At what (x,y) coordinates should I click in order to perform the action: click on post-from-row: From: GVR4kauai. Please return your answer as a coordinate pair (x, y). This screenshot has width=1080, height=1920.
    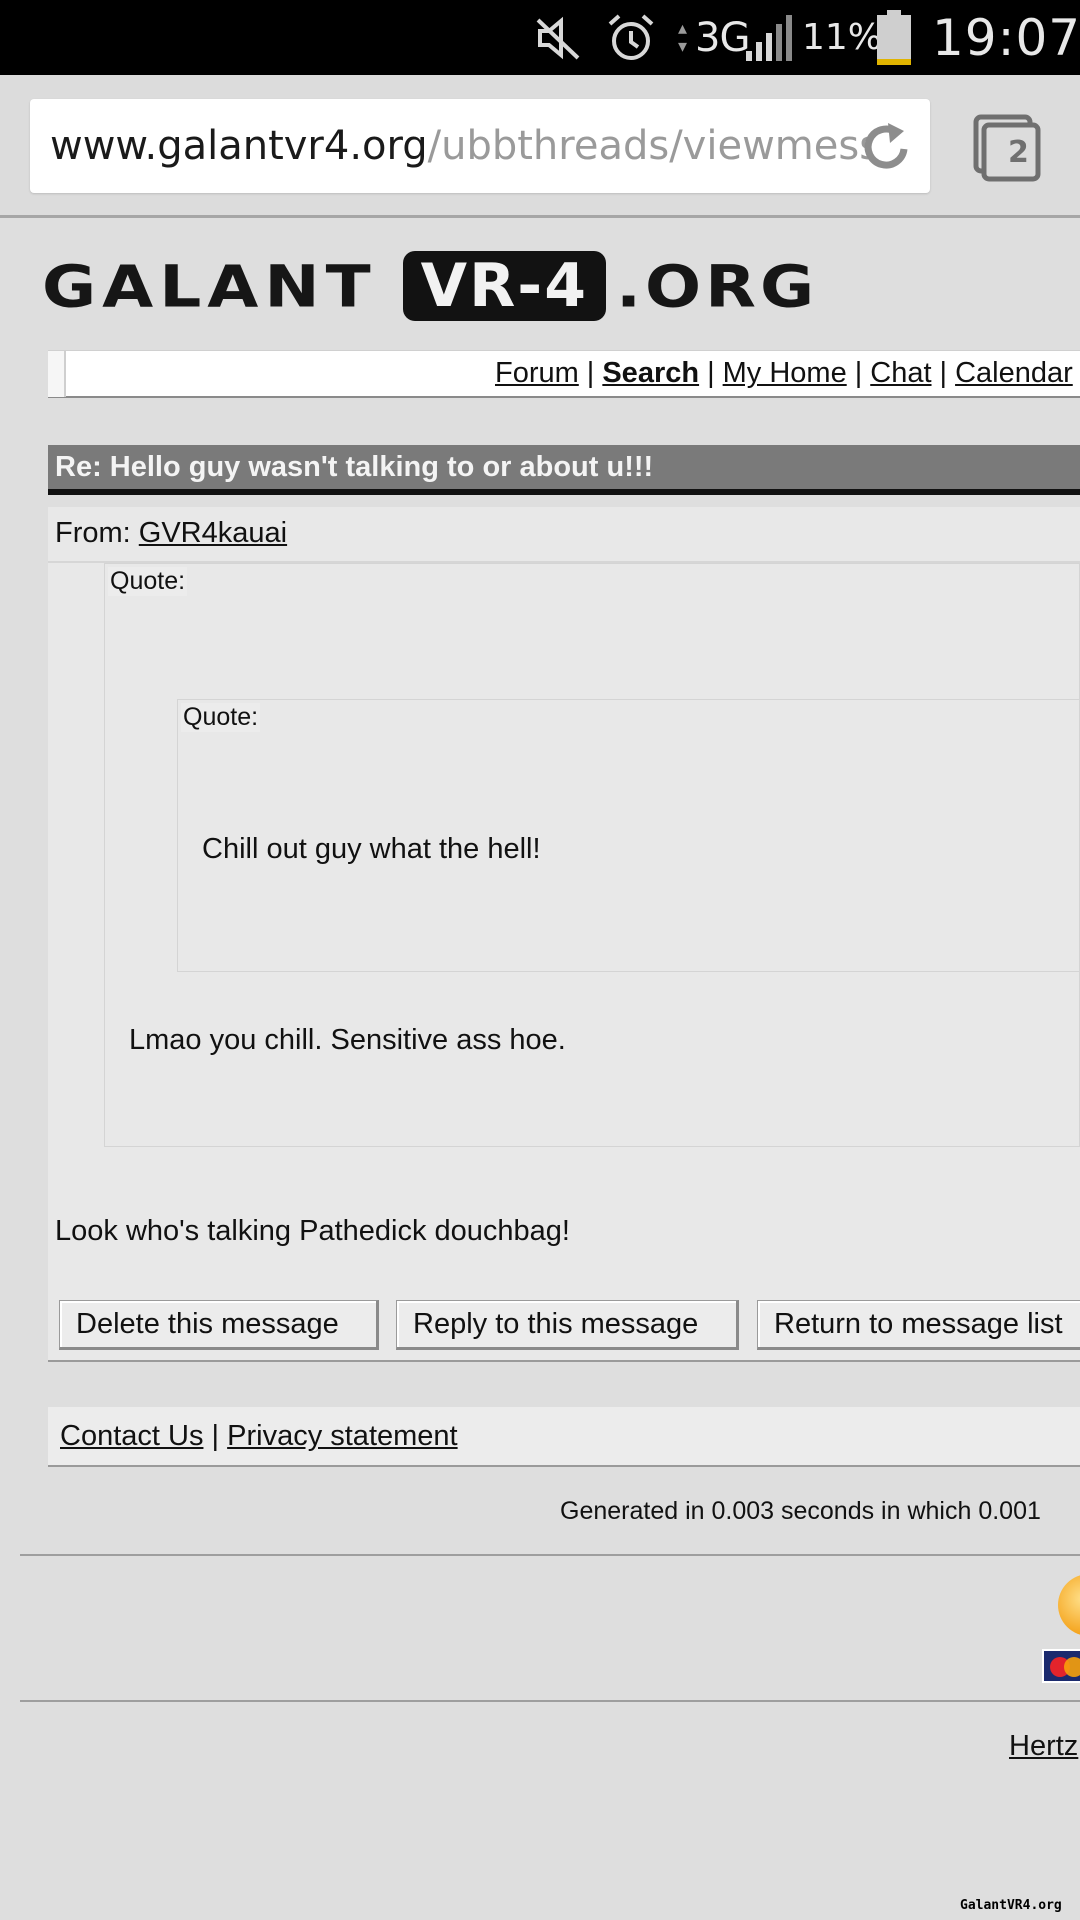
    Looking at the image, I should click on (564, 535).